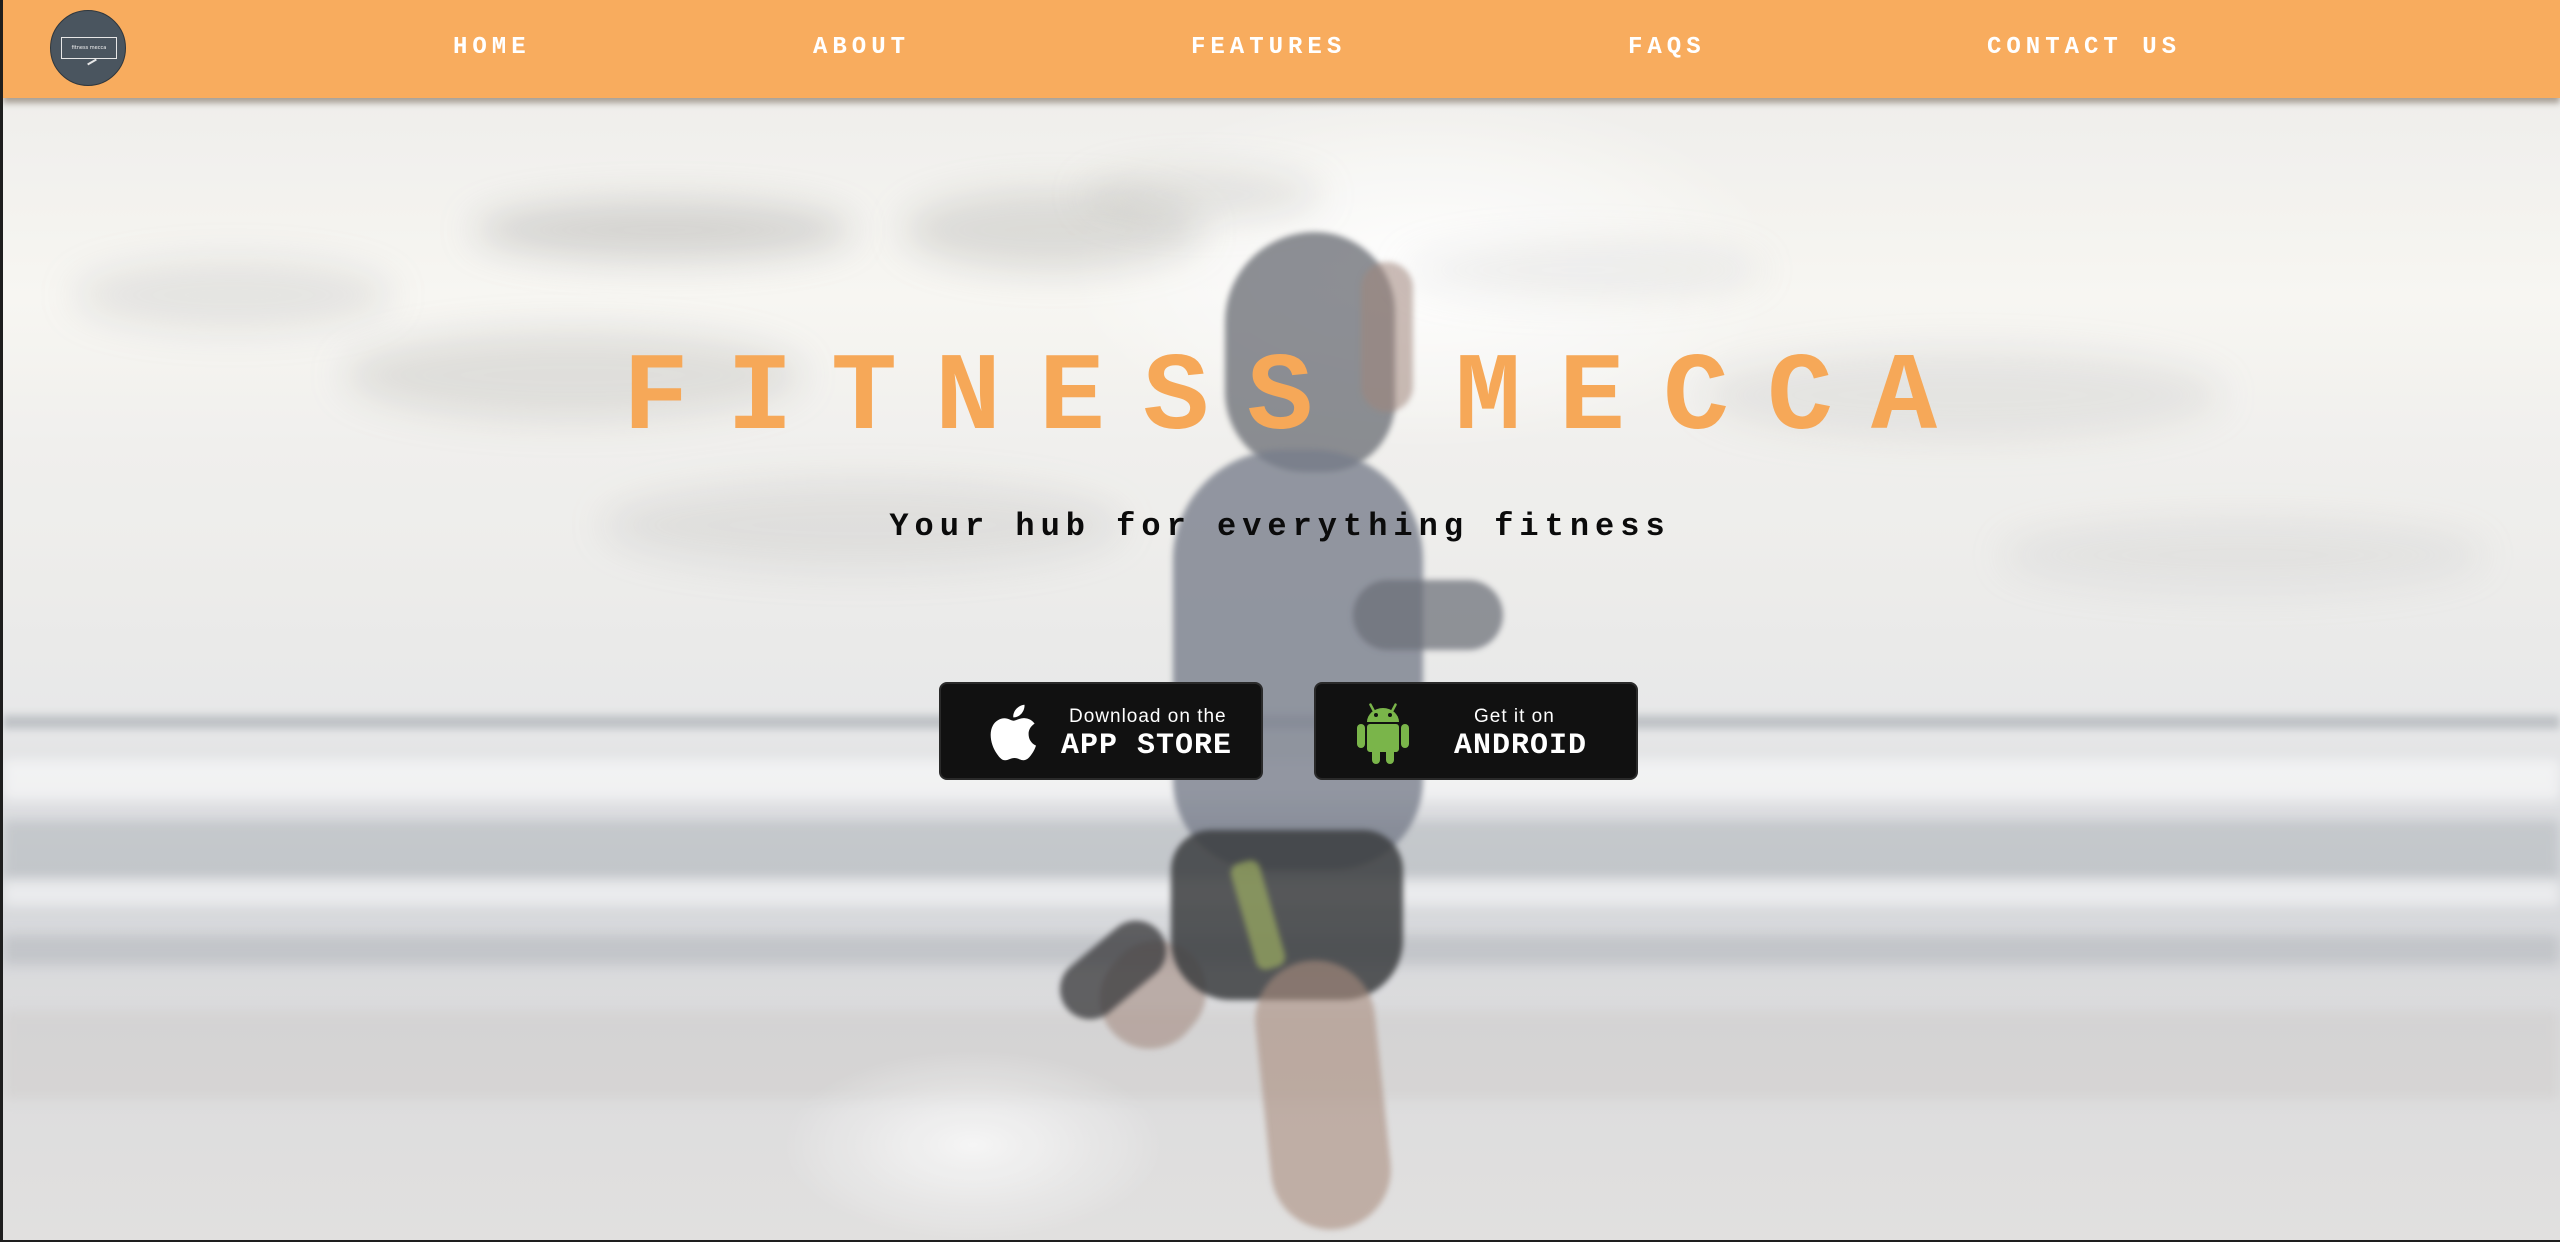 This screenshot has width=2560, height=1242. Describe the element at coordinates (1383, 735) in the screenshot. I see `android-icon` at that location.